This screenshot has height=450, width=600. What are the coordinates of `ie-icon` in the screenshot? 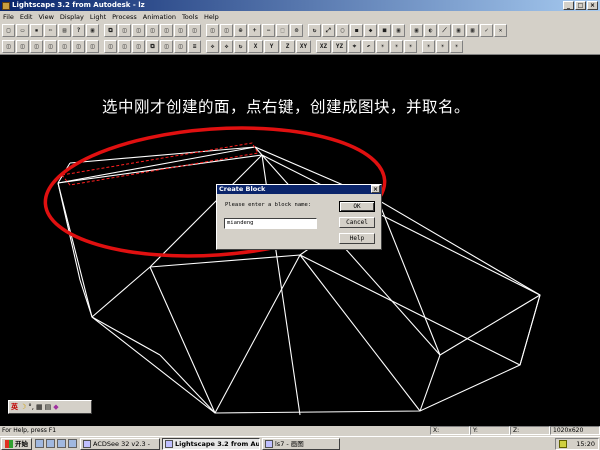 It's located at (39, 443).